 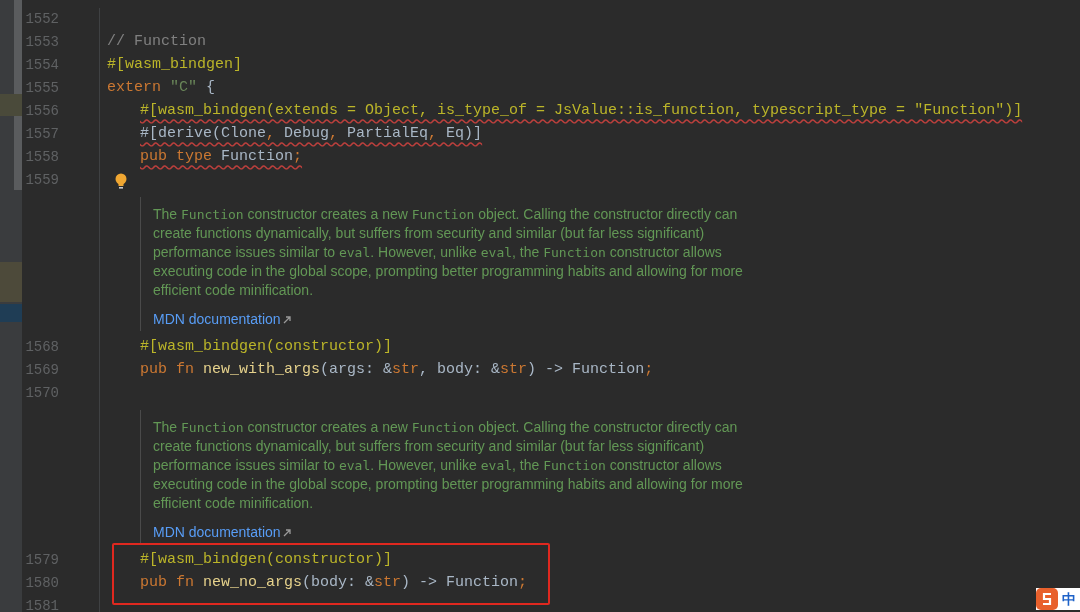 I want to click on line-number: 1556, so click(x=42, y=111).